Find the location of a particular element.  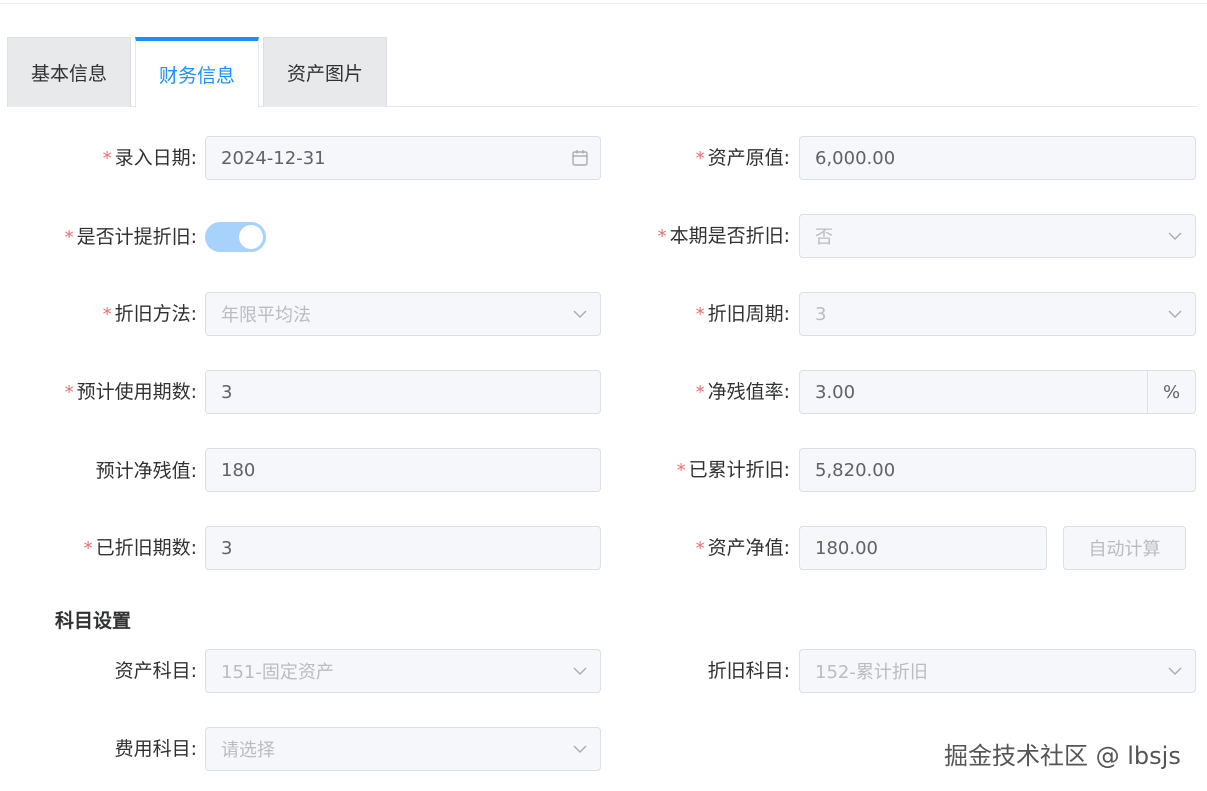

field-value: 2024-12-31 is located at coordinates (273, 158).